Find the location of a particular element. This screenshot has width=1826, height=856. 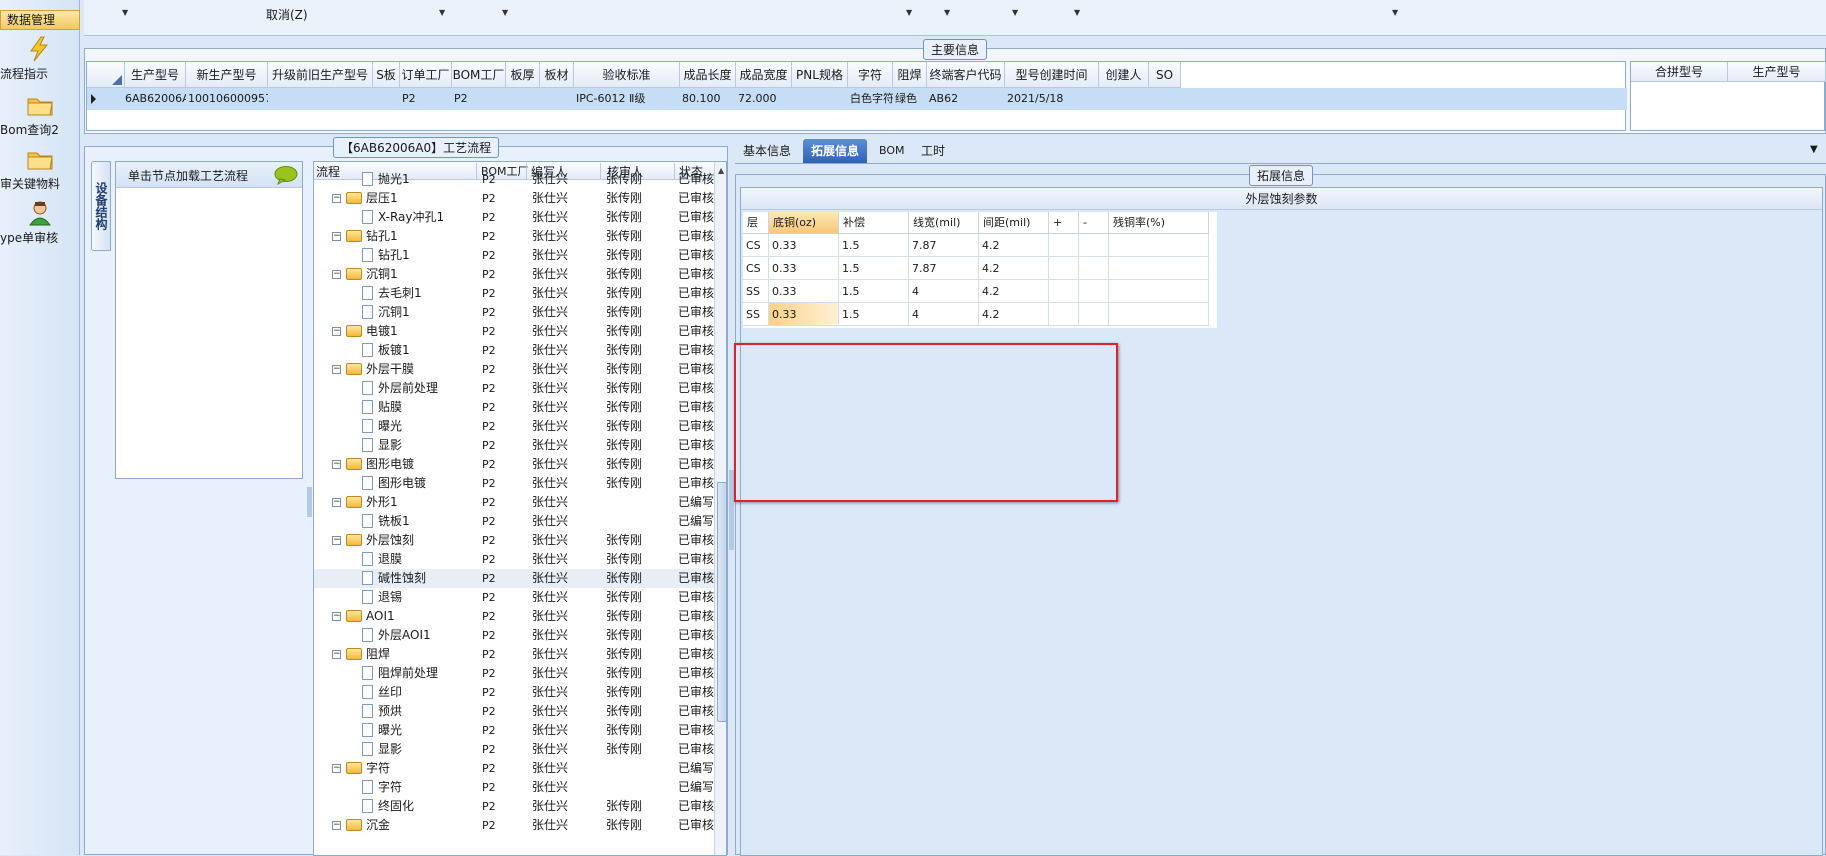

tree-row: − 钻孔1 P2 张仕兴 张传刚 已审核 is located at coordinates (520, 236).